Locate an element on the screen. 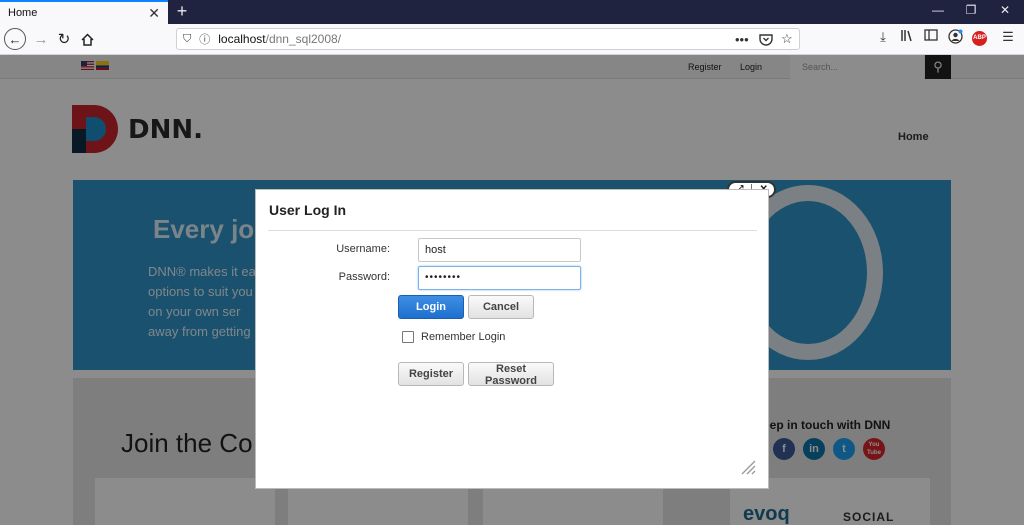  remember-login-label: Remember Login is located at coordinates (463, 337).